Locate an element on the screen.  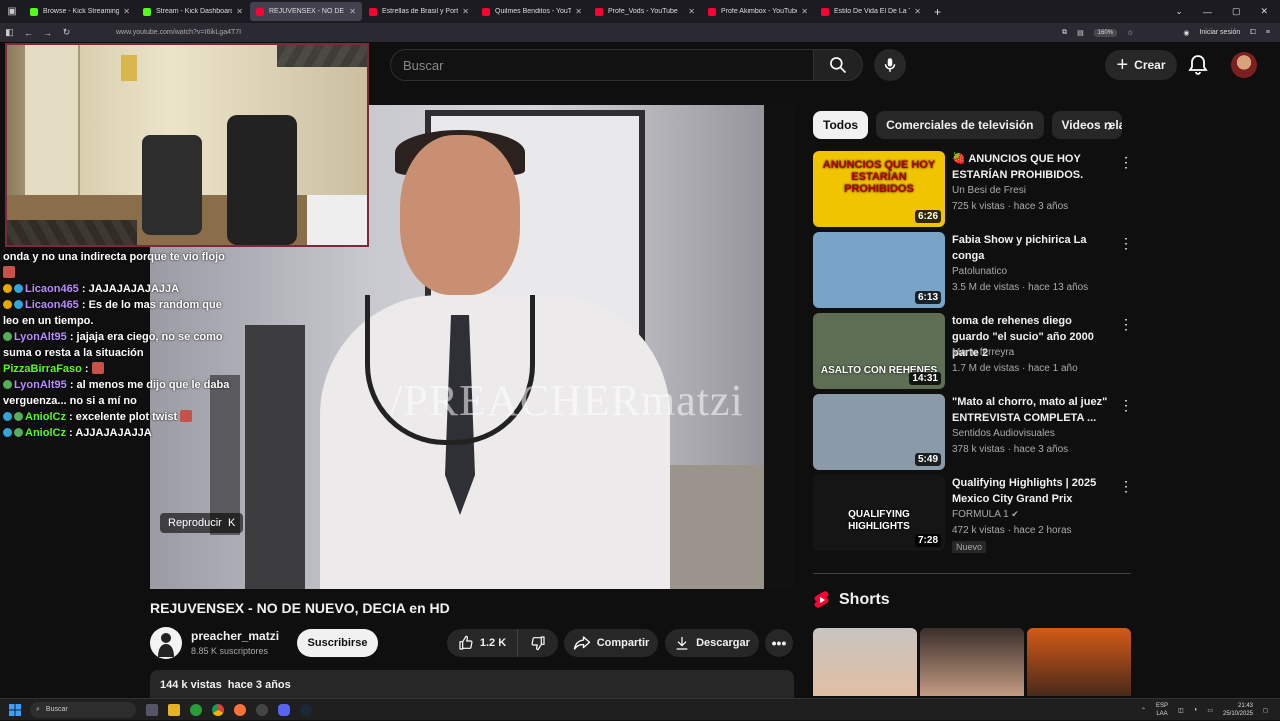
like-button: 1.2 K is located at coordinates (482, 643).